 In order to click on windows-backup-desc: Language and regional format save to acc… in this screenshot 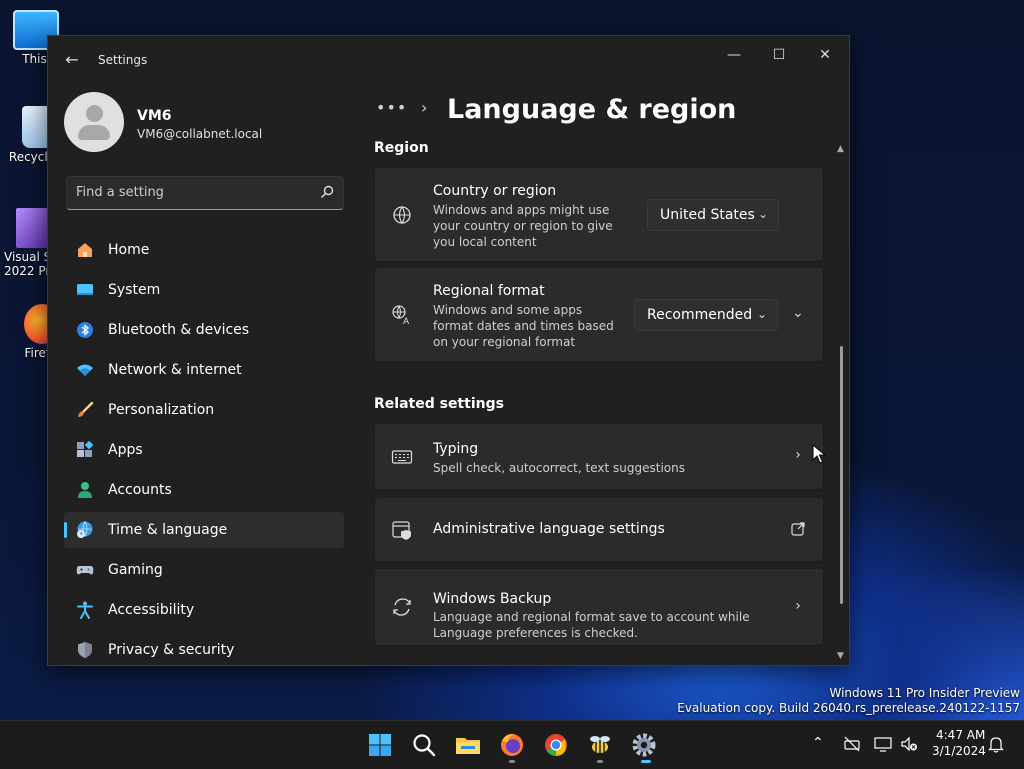, I will do `click(591, 625)`.